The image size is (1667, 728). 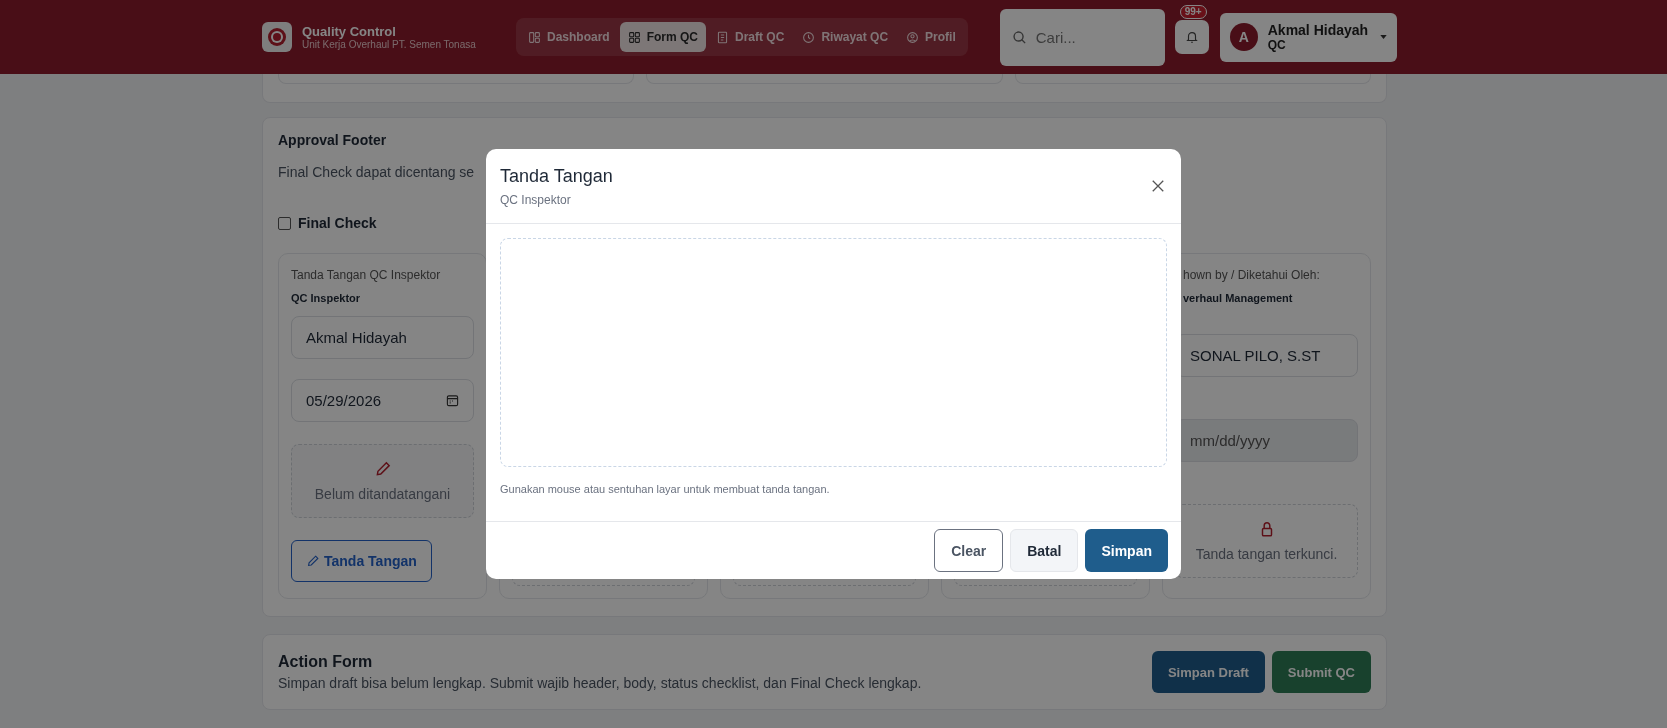 What do you see at coordinates (333, 140) in the screenshot?
I see `section-title: Approval Footer` at bounding box center [333, 140].